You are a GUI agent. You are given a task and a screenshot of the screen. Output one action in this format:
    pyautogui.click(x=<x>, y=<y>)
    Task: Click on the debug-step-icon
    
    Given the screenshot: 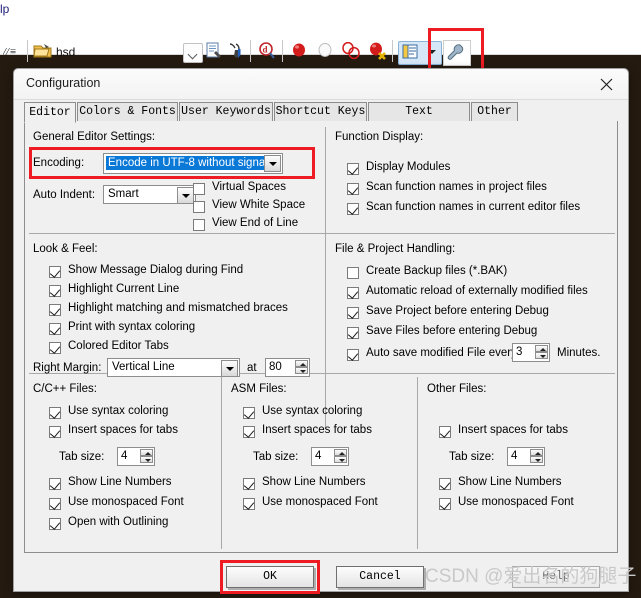 What is the action you would take?
    pyautogui.click(x=237, y=52)
    